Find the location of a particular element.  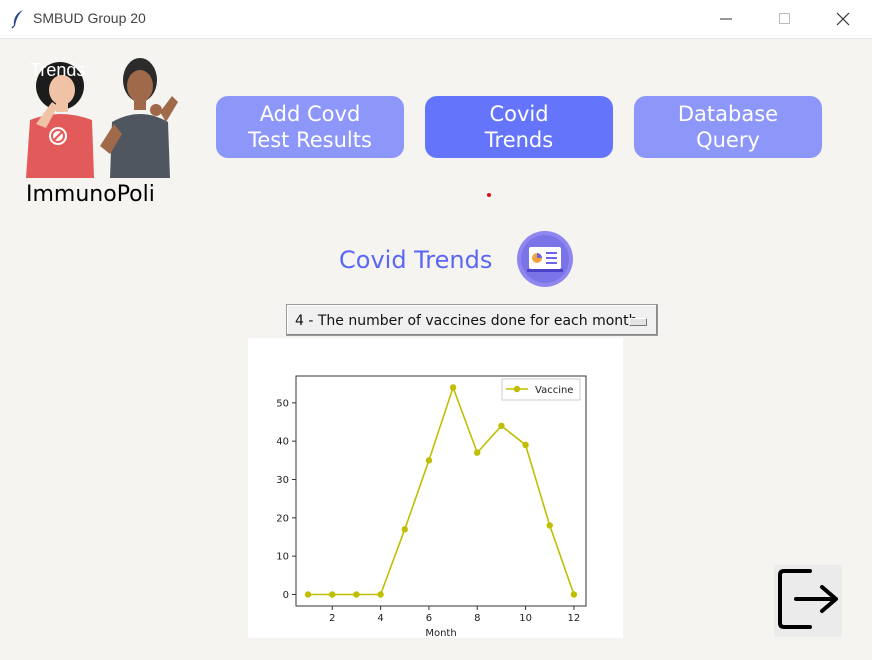

maximize-button is located at coordinates (785, 19).